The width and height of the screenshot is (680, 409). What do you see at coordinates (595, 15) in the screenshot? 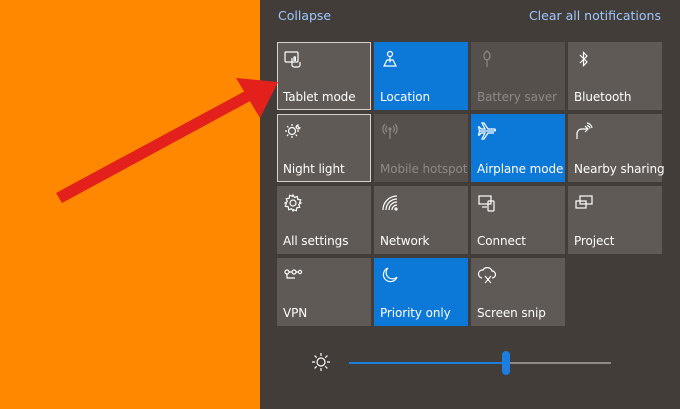
I see `clear-all-notifications-link: Clear all notifications` at bounding box center [595, 15].